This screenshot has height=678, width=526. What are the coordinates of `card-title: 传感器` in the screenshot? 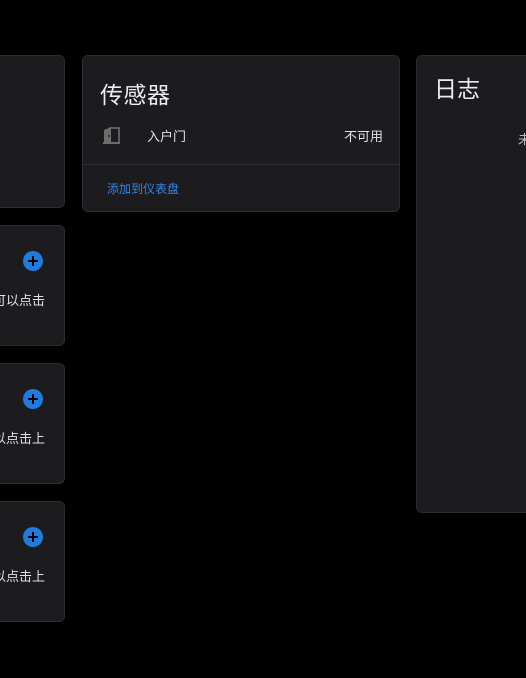 It's located at (135, 96).